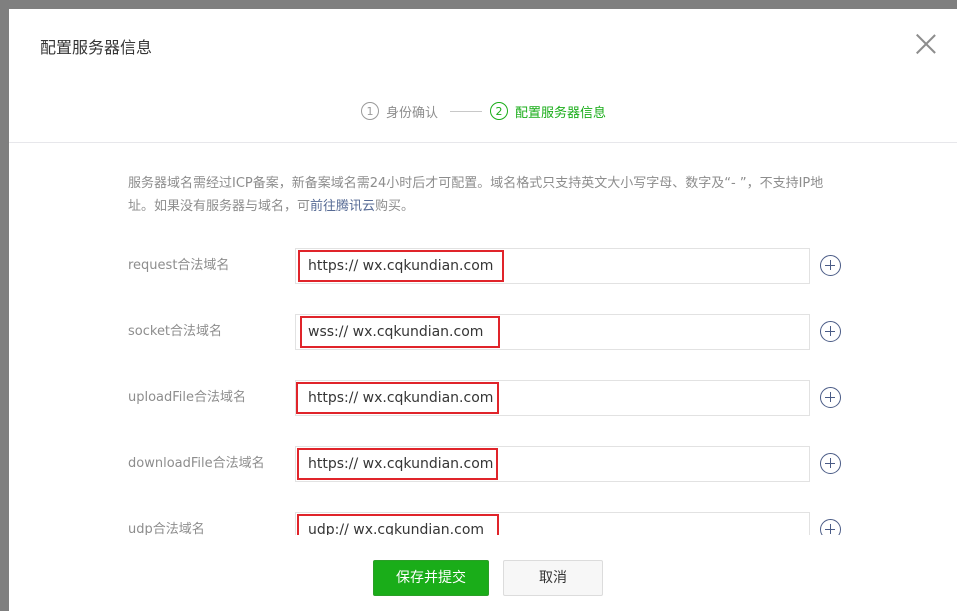 This screenshot has width=957, height=611. What do you see at coordinates (830, 397) in the screenshot?
I see `add-uploadfile-domain-icon` at bounding box center [830, 397].